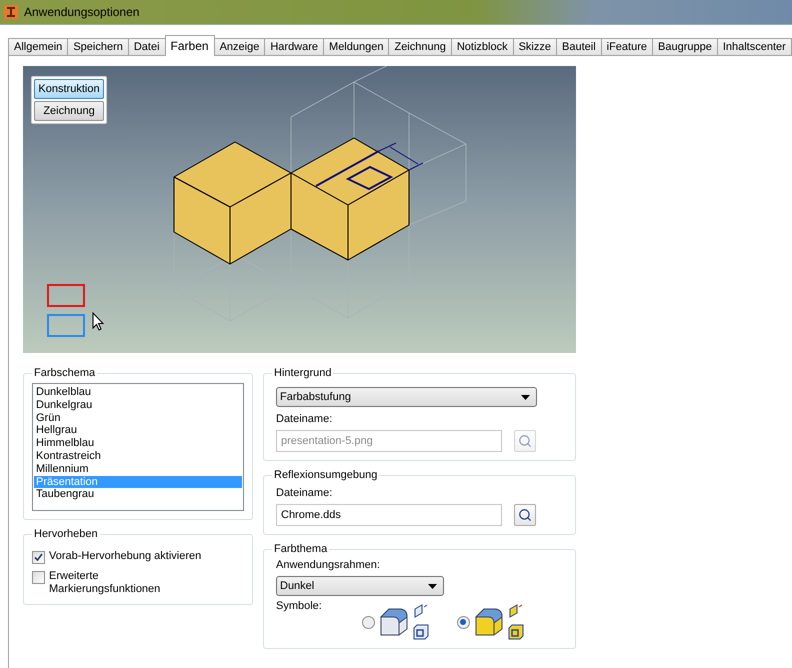 This screenshot has width=792, height=668. Describe the element at coordinates (754, 47) in the screenshot. I see `tab: Inhaltscenter` at that location.